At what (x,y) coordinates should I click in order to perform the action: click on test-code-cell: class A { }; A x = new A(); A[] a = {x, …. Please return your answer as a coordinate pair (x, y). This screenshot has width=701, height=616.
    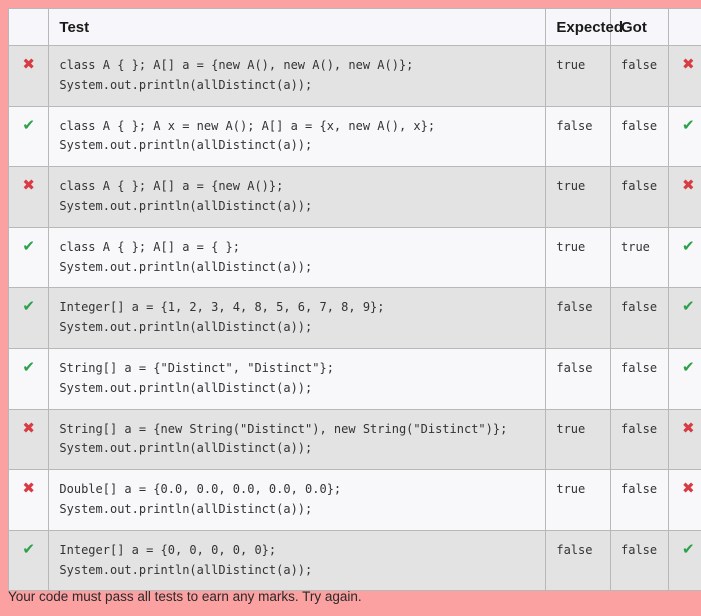
    Looking at the image, I should click on (297, 136).